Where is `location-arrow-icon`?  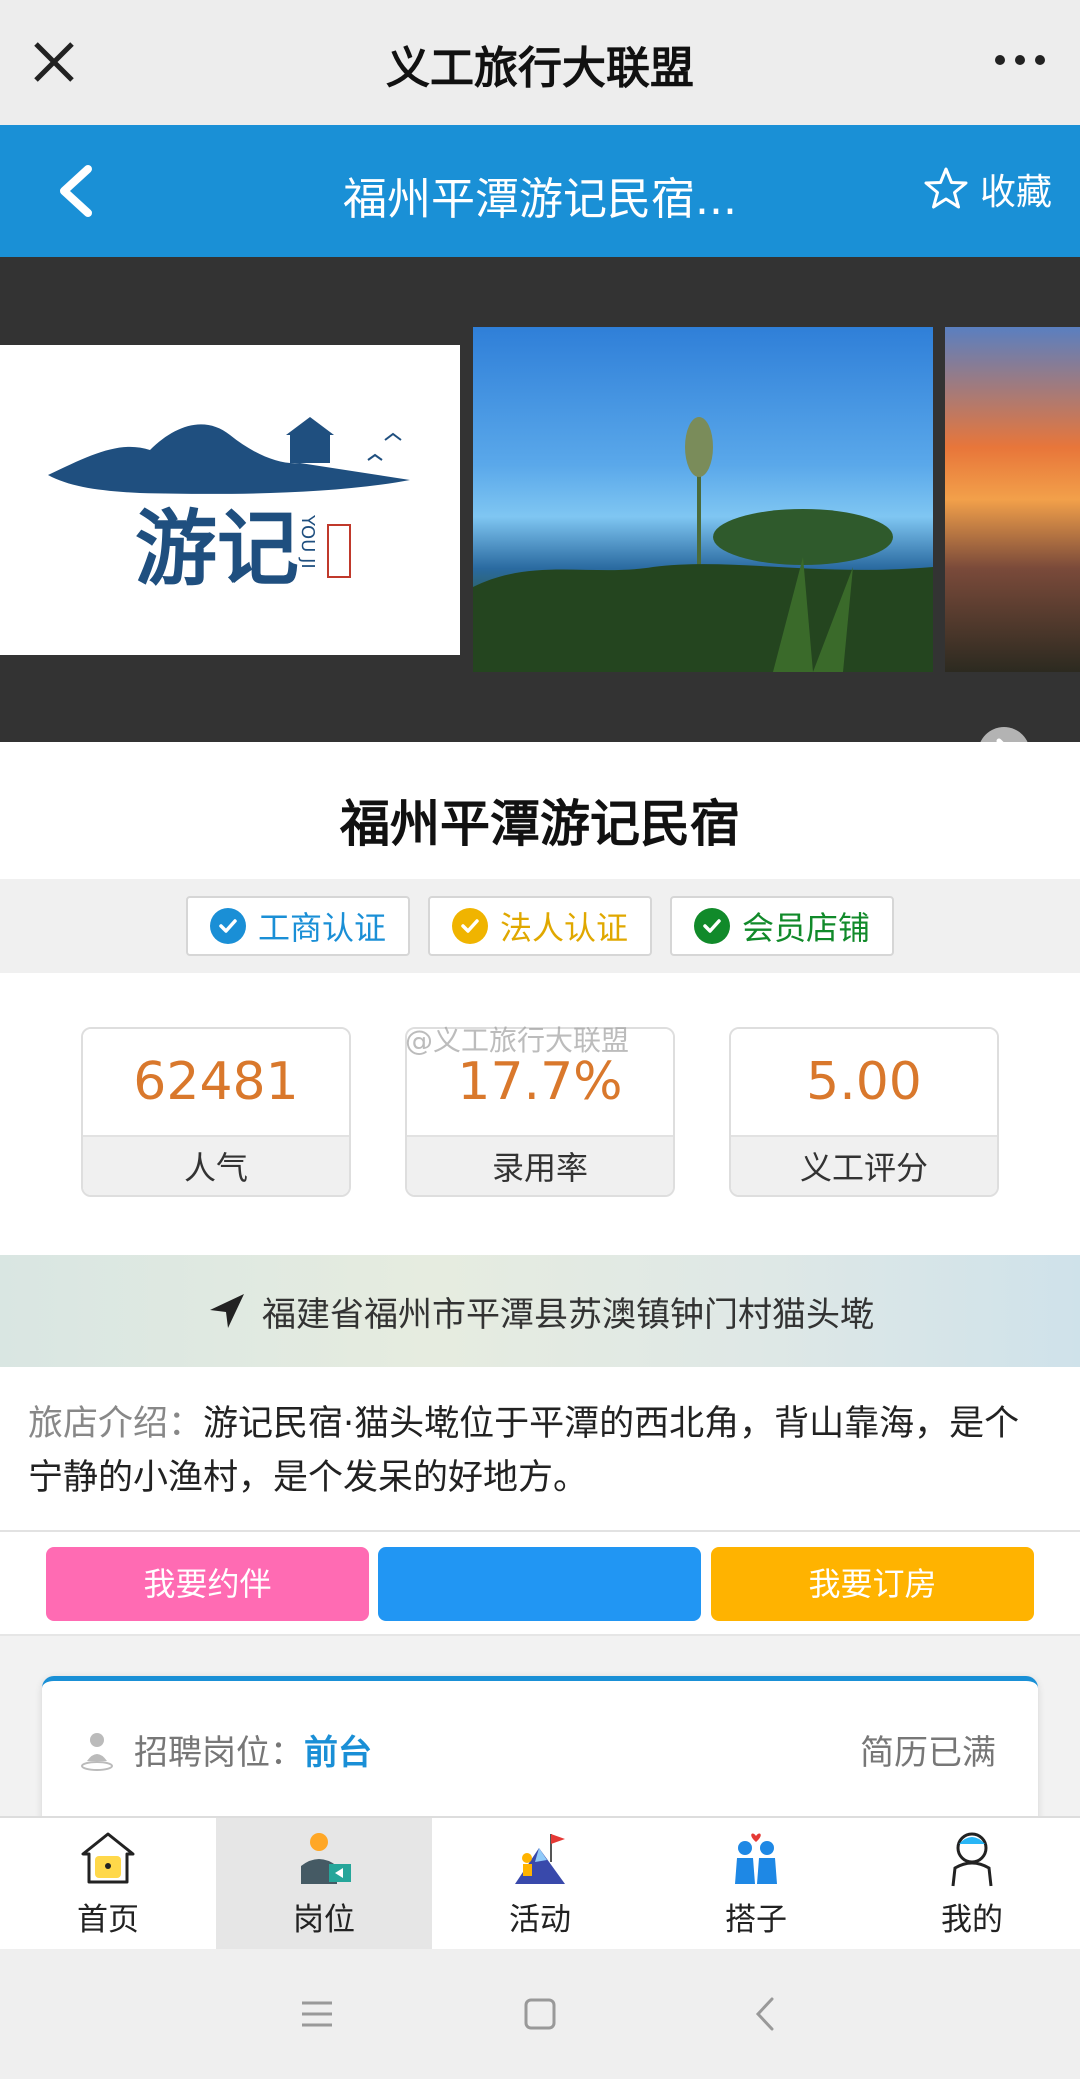 location-arrow-icon is located at coordinates (227, 1311).